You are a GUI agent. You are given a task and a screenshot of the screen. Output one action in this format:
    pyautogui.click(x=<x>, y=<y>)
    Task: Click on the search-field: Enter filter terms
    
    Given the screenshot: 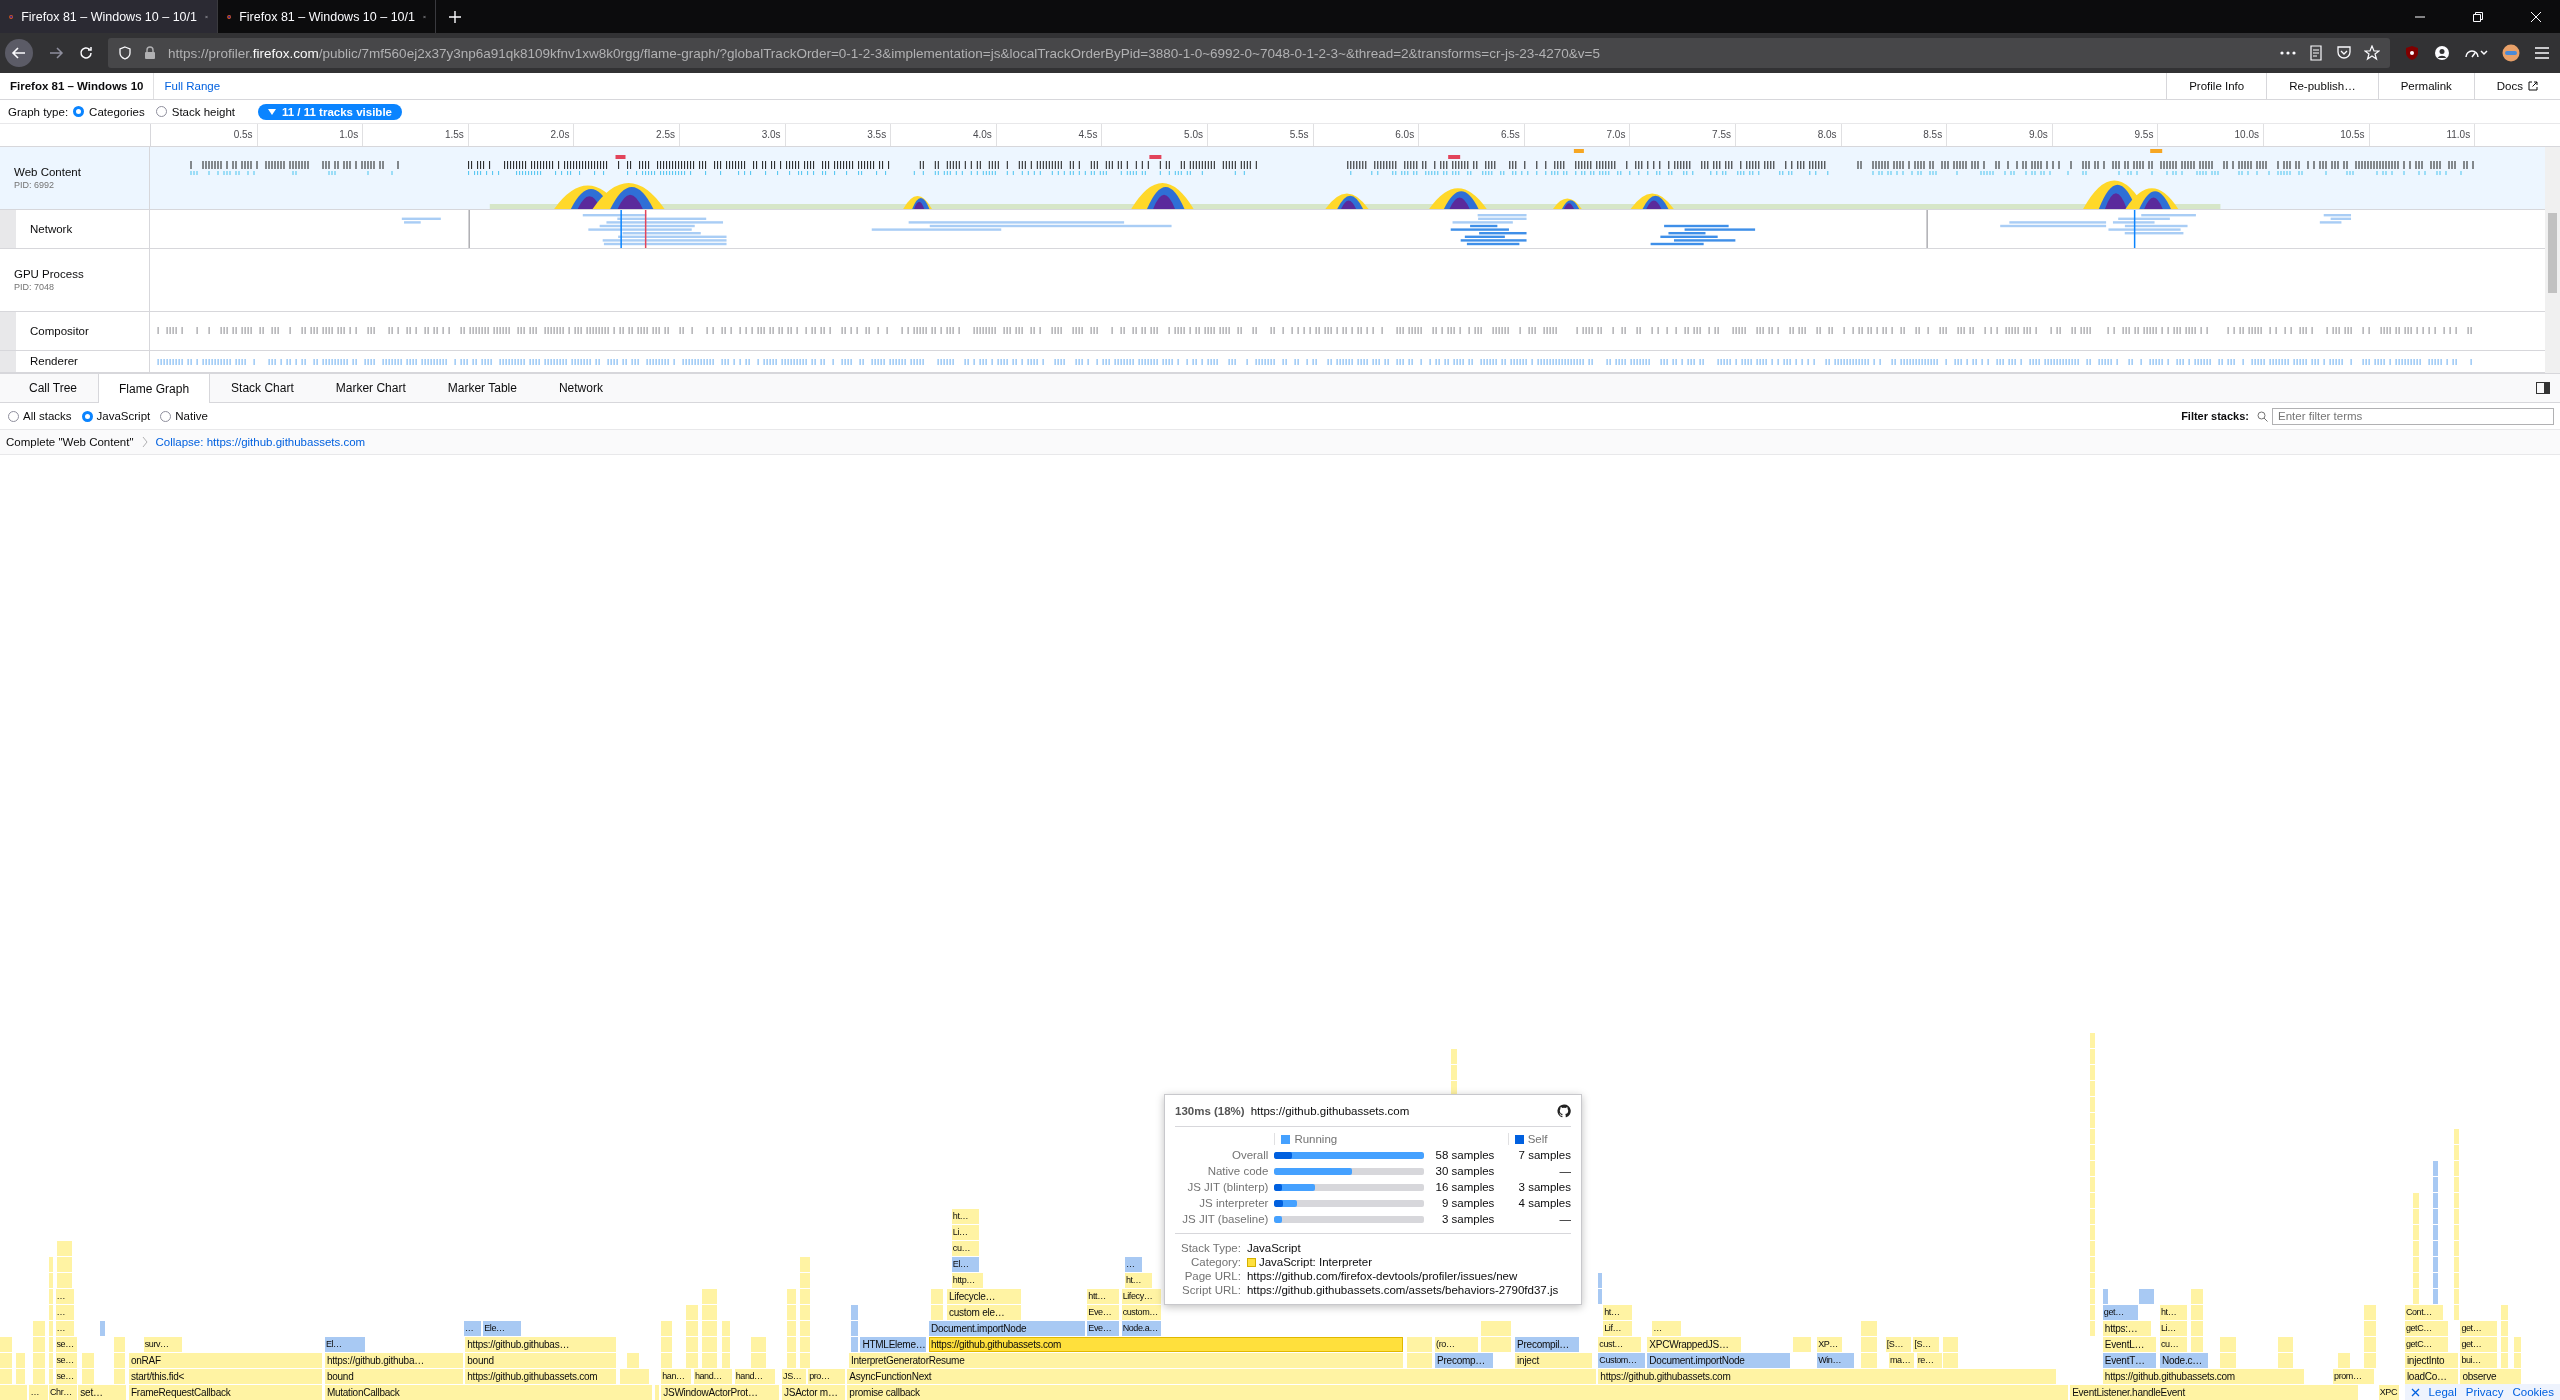 What is the action you would take?
    pyautogui.click(x=2413, y=416)
    